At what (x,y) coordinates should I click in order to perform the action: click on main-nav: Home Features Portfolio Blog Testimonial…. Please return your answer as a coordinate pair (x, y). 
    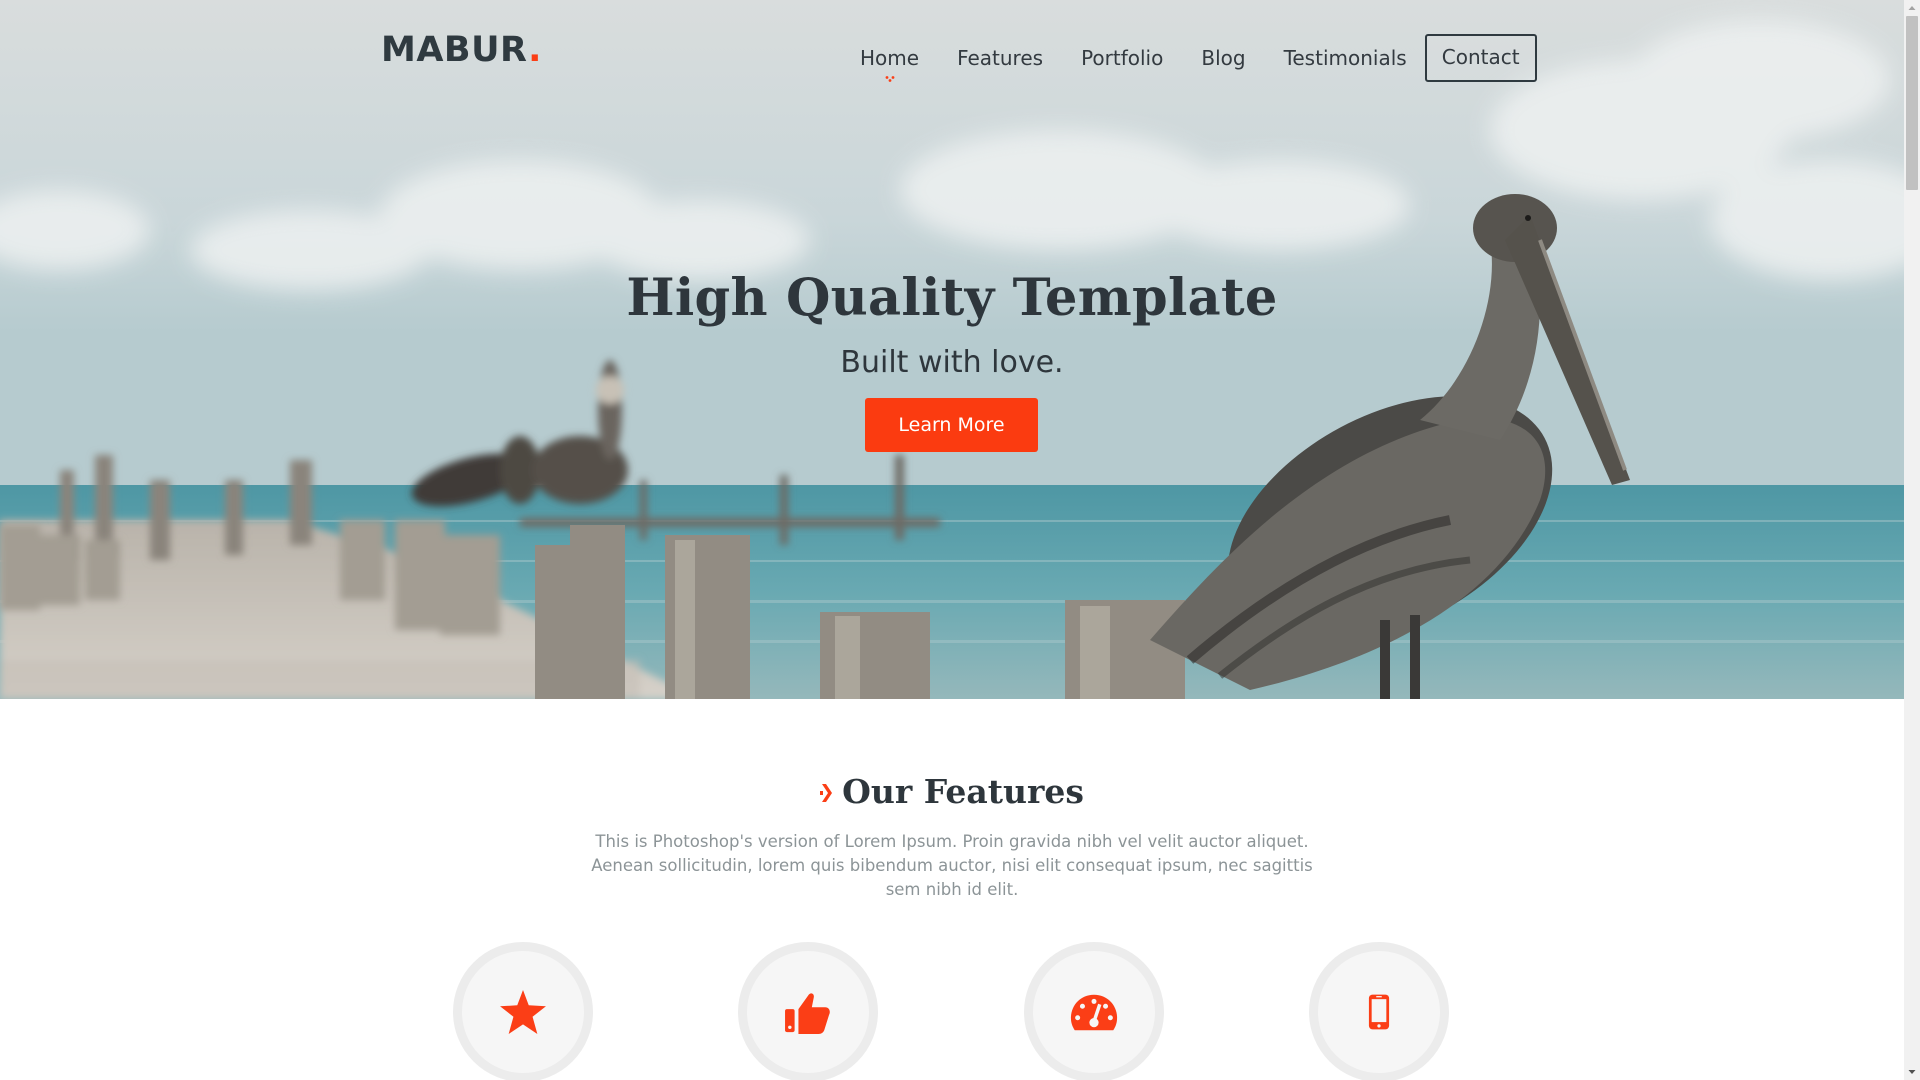
    Looking at the image, I should click on (1198, 58).